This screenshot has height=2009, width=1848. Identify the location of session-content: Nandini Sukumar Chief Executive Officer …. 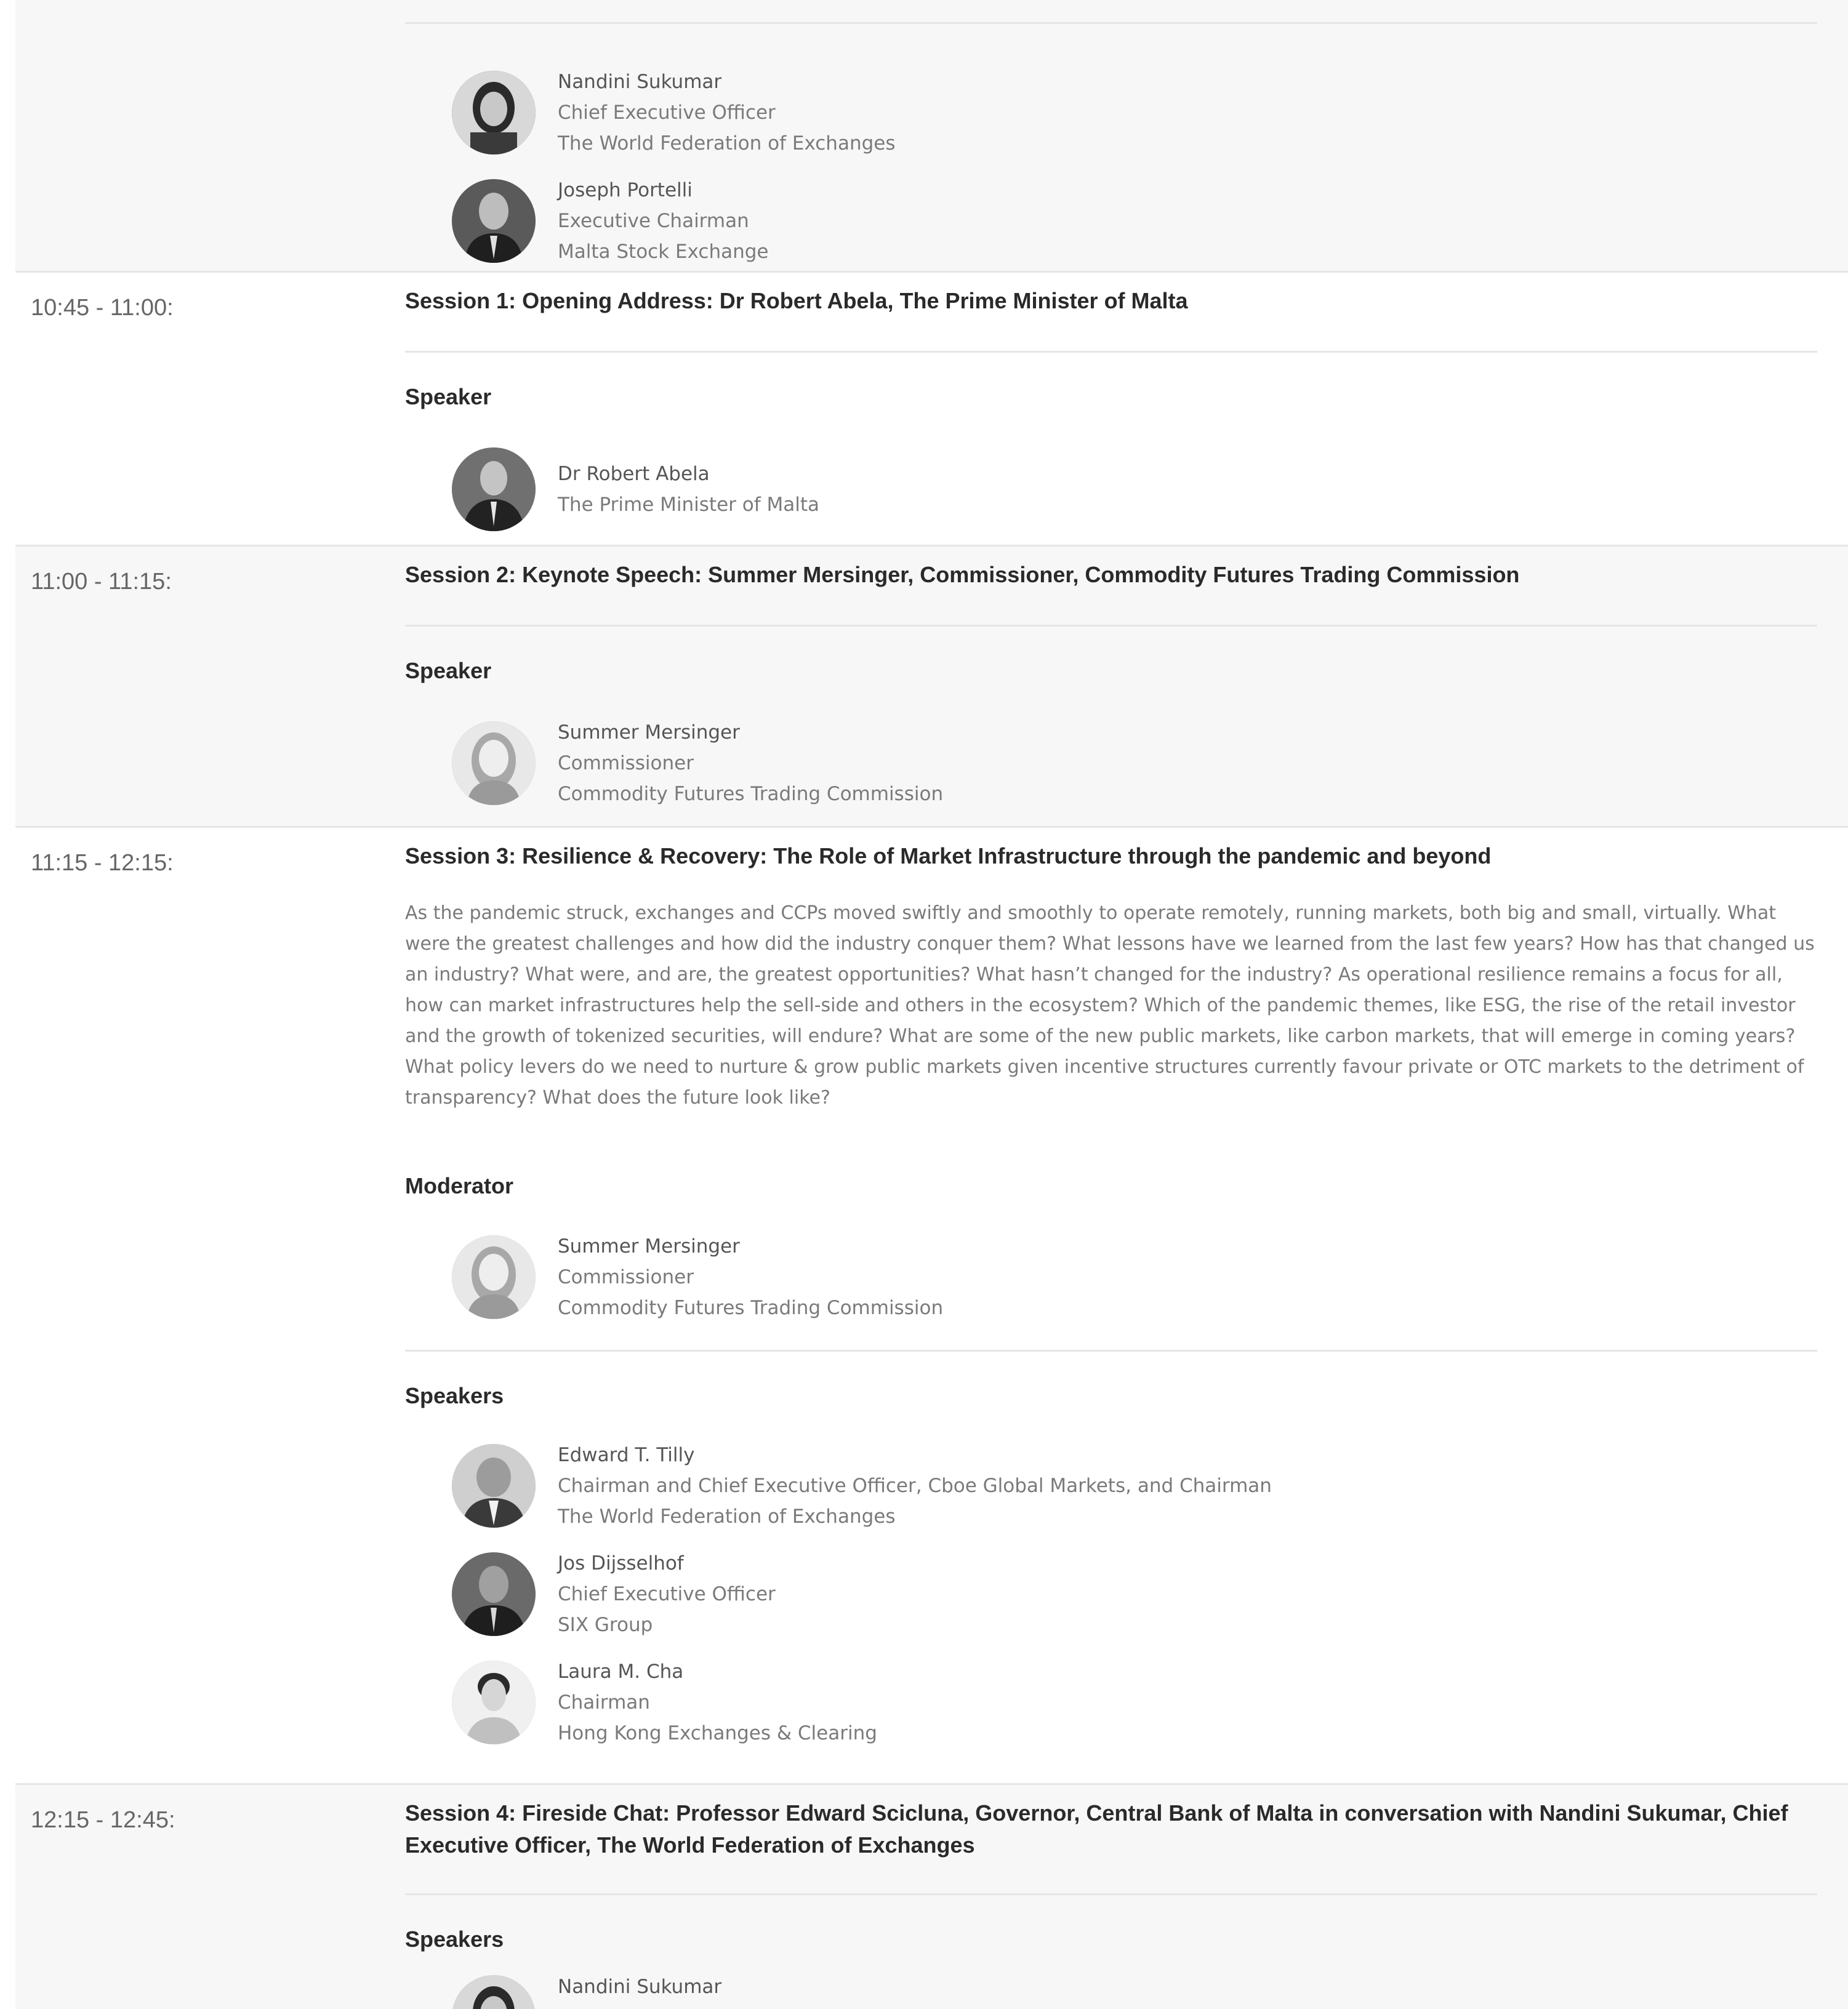
(1126, 135).